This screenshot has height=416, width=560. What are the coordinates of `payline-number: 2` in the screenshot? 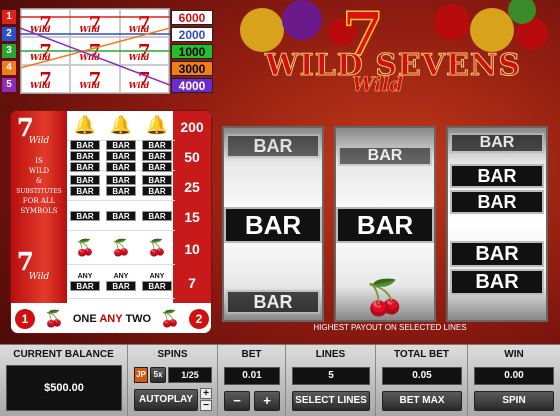 It's located at (9, 34).